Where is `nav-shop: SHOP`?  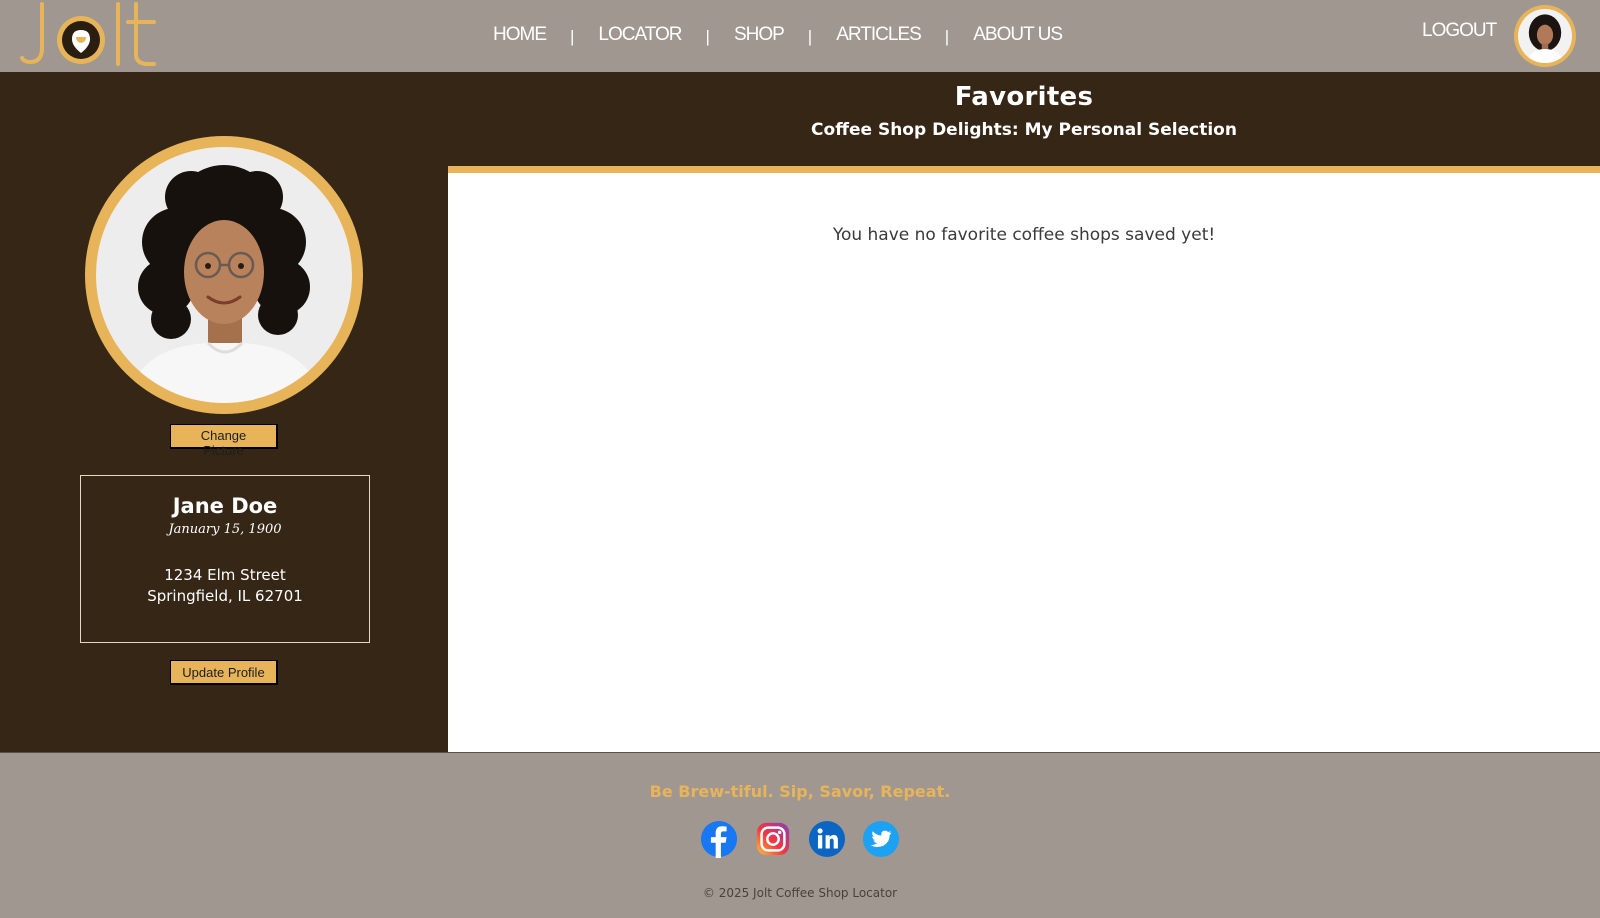 nav-shop: SHOP is located at coordinates (759, 35).